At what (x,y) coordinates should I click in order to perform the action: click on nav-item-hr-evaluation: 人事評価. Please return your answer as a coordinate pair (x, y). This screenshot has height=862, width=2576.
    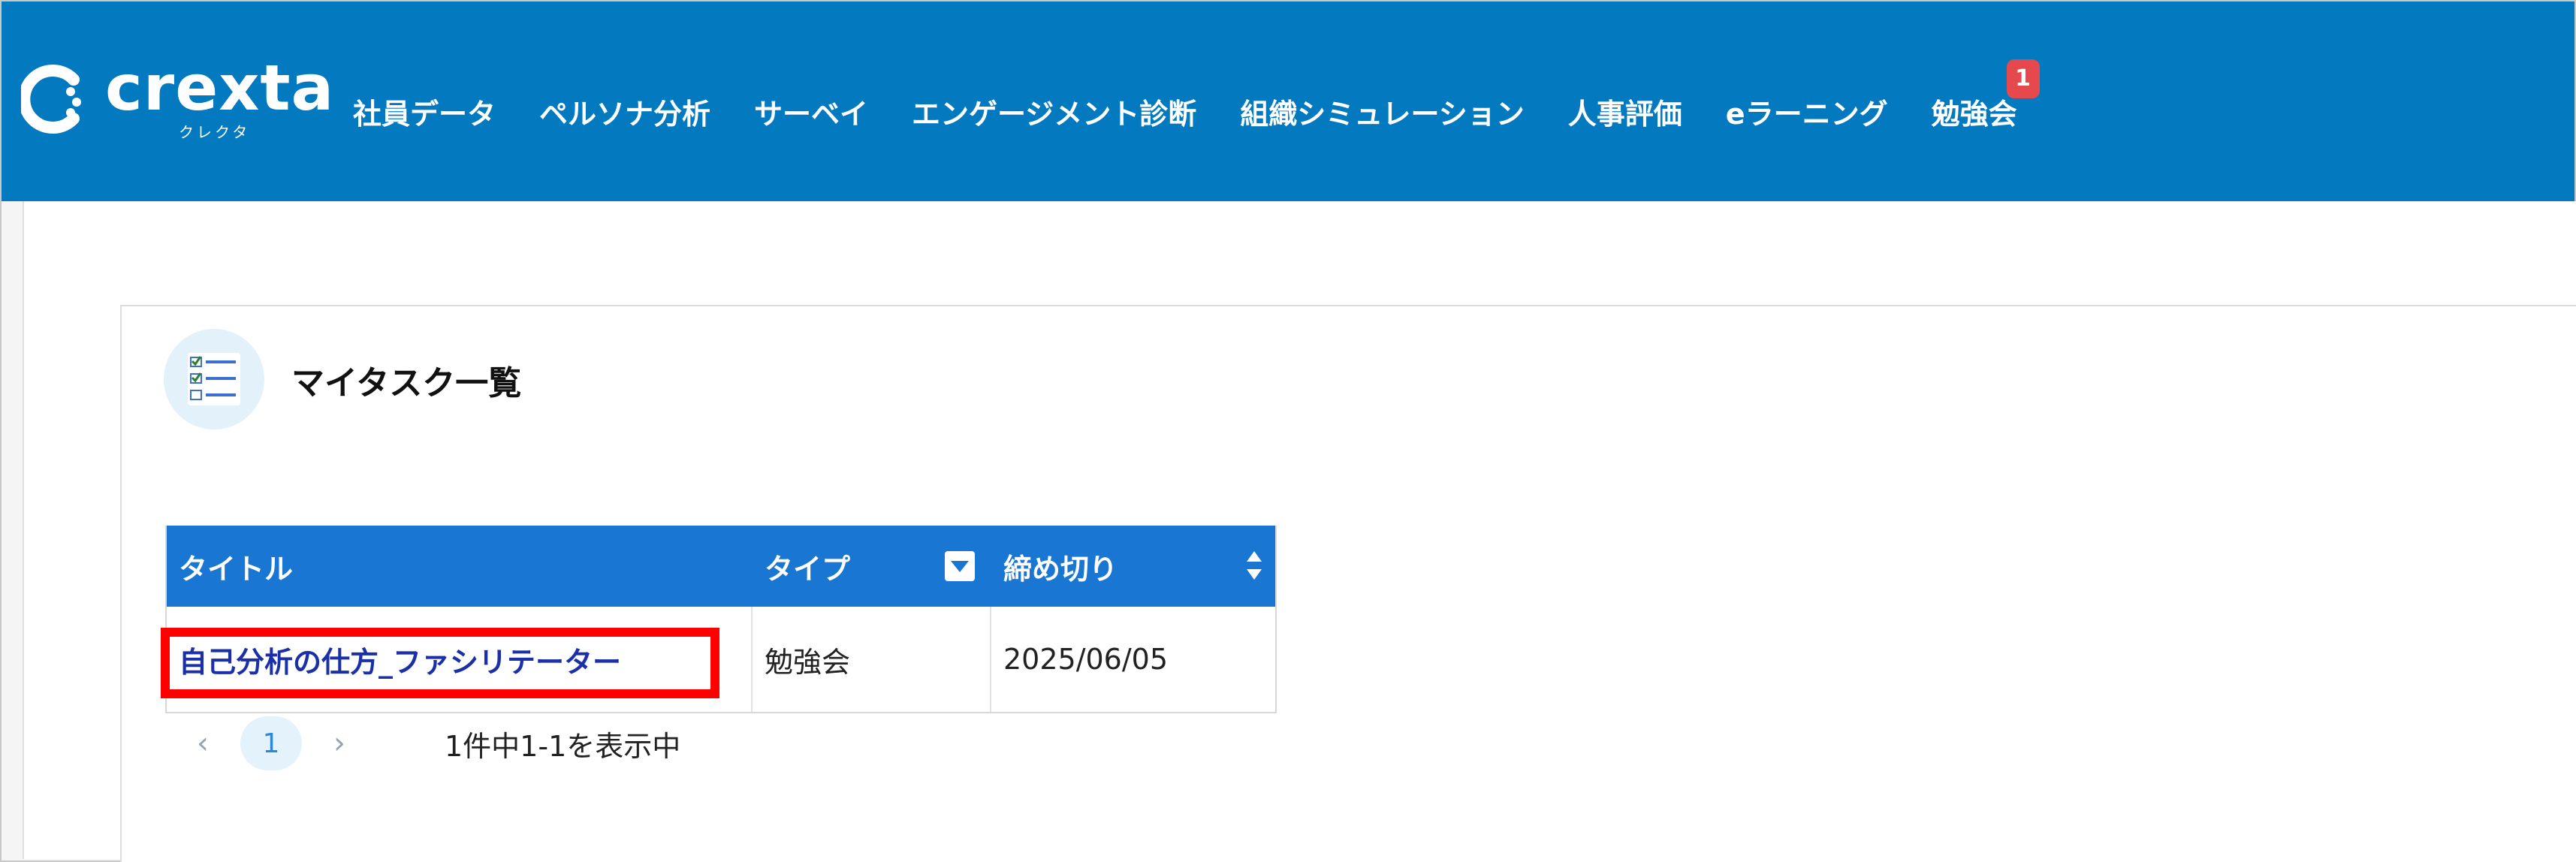
    Looking at the image, I should click on (1625, 112).